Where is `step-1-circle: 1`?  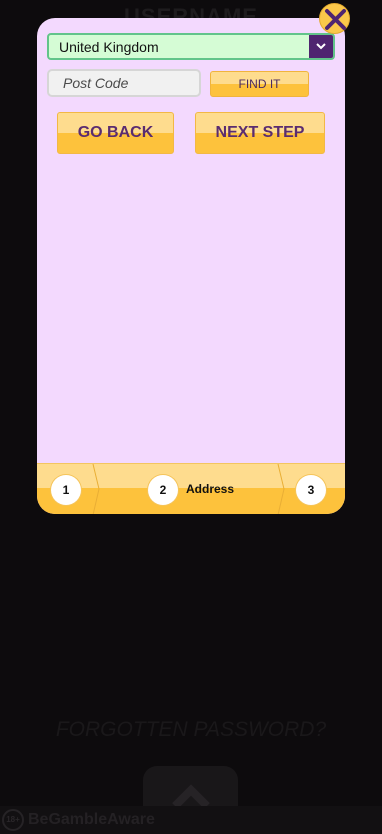
step-1-circle: 1 is located at coordinates (66, 490).